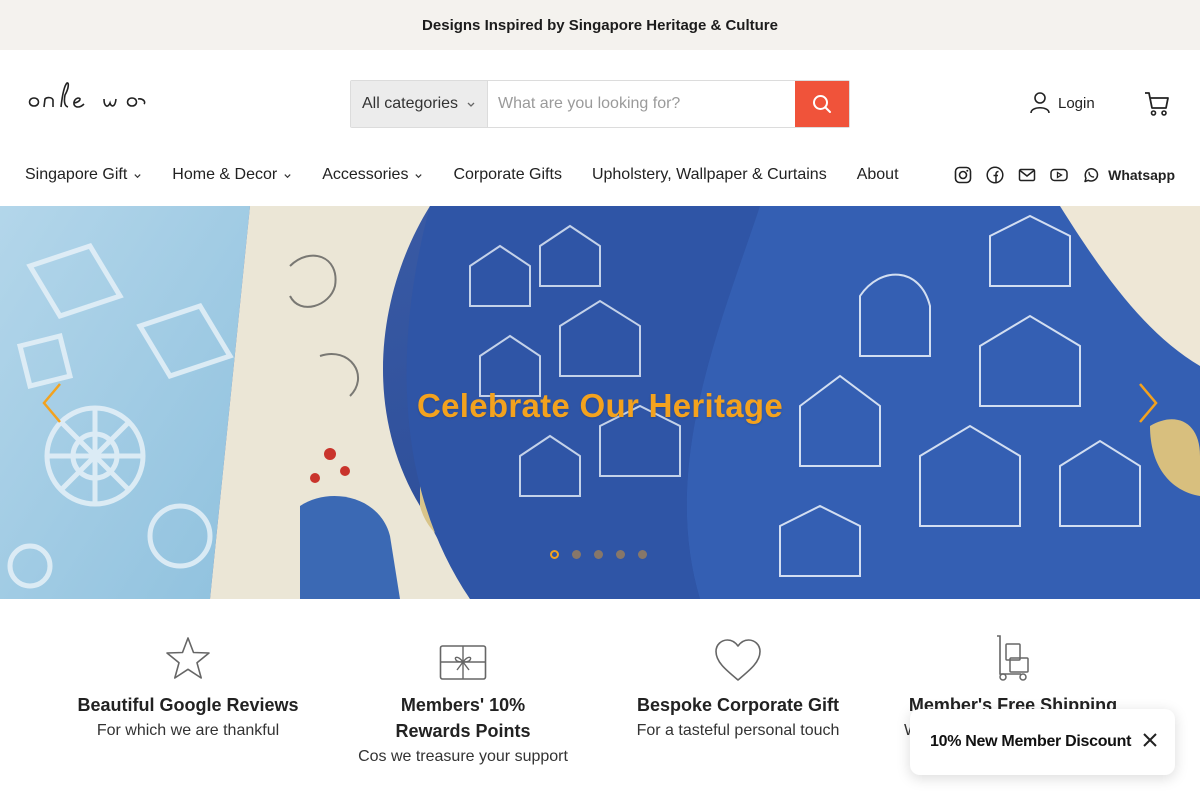 The width and height of the screenshot is (1200, 800). I want to click on nav-item-about: About, so click(878, 175).